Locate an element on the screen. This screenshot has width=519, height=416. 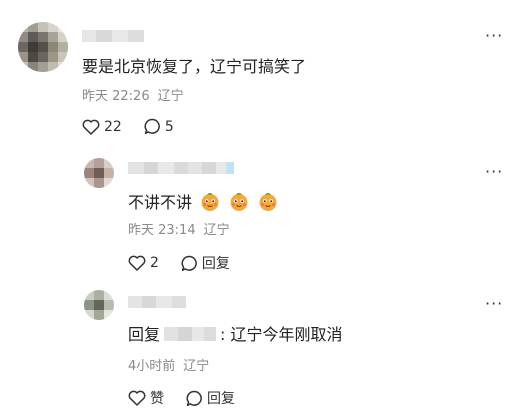
comment-time: 昨天 23:14 is located at coordinates (162, 230).